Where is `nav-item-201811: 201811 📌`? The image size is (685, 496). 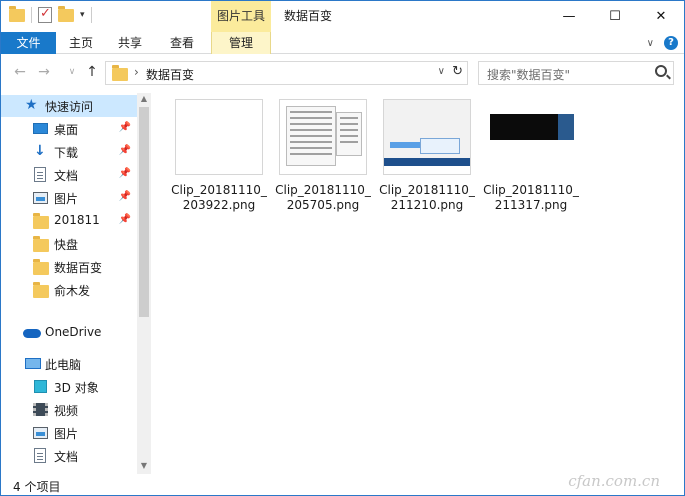
nav-item-201811: 201811 📌 is located at coordinates (69, 221).